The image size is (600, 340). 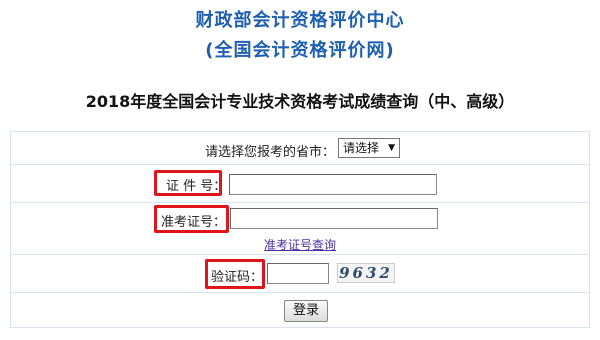 I want to click on province-select-value: 请选择, so click(x=361, y=148).